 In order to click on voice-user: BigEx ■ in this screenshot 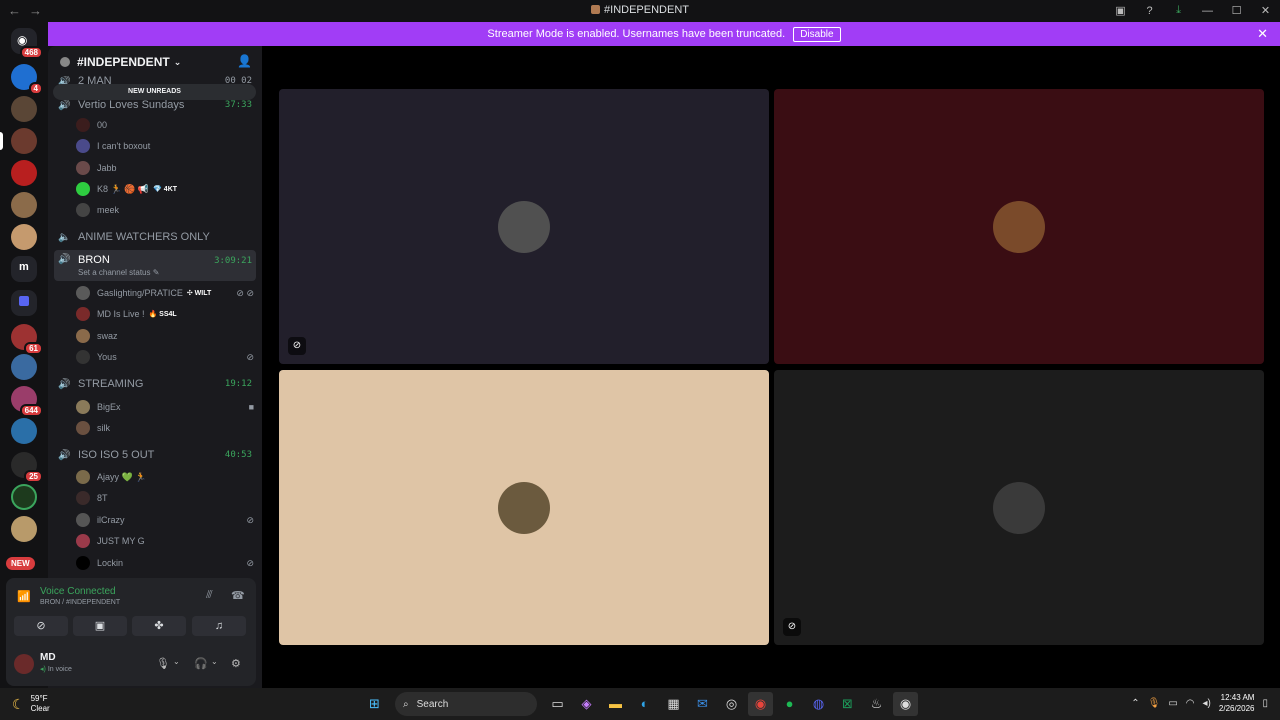, I will do `click(165, 407)`.